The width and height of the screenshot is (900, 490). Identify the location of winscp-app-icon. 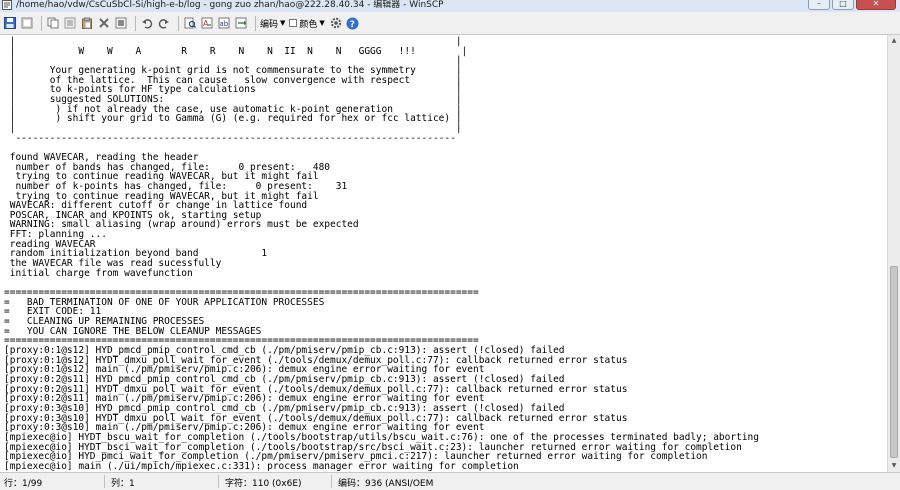
(7, 5).